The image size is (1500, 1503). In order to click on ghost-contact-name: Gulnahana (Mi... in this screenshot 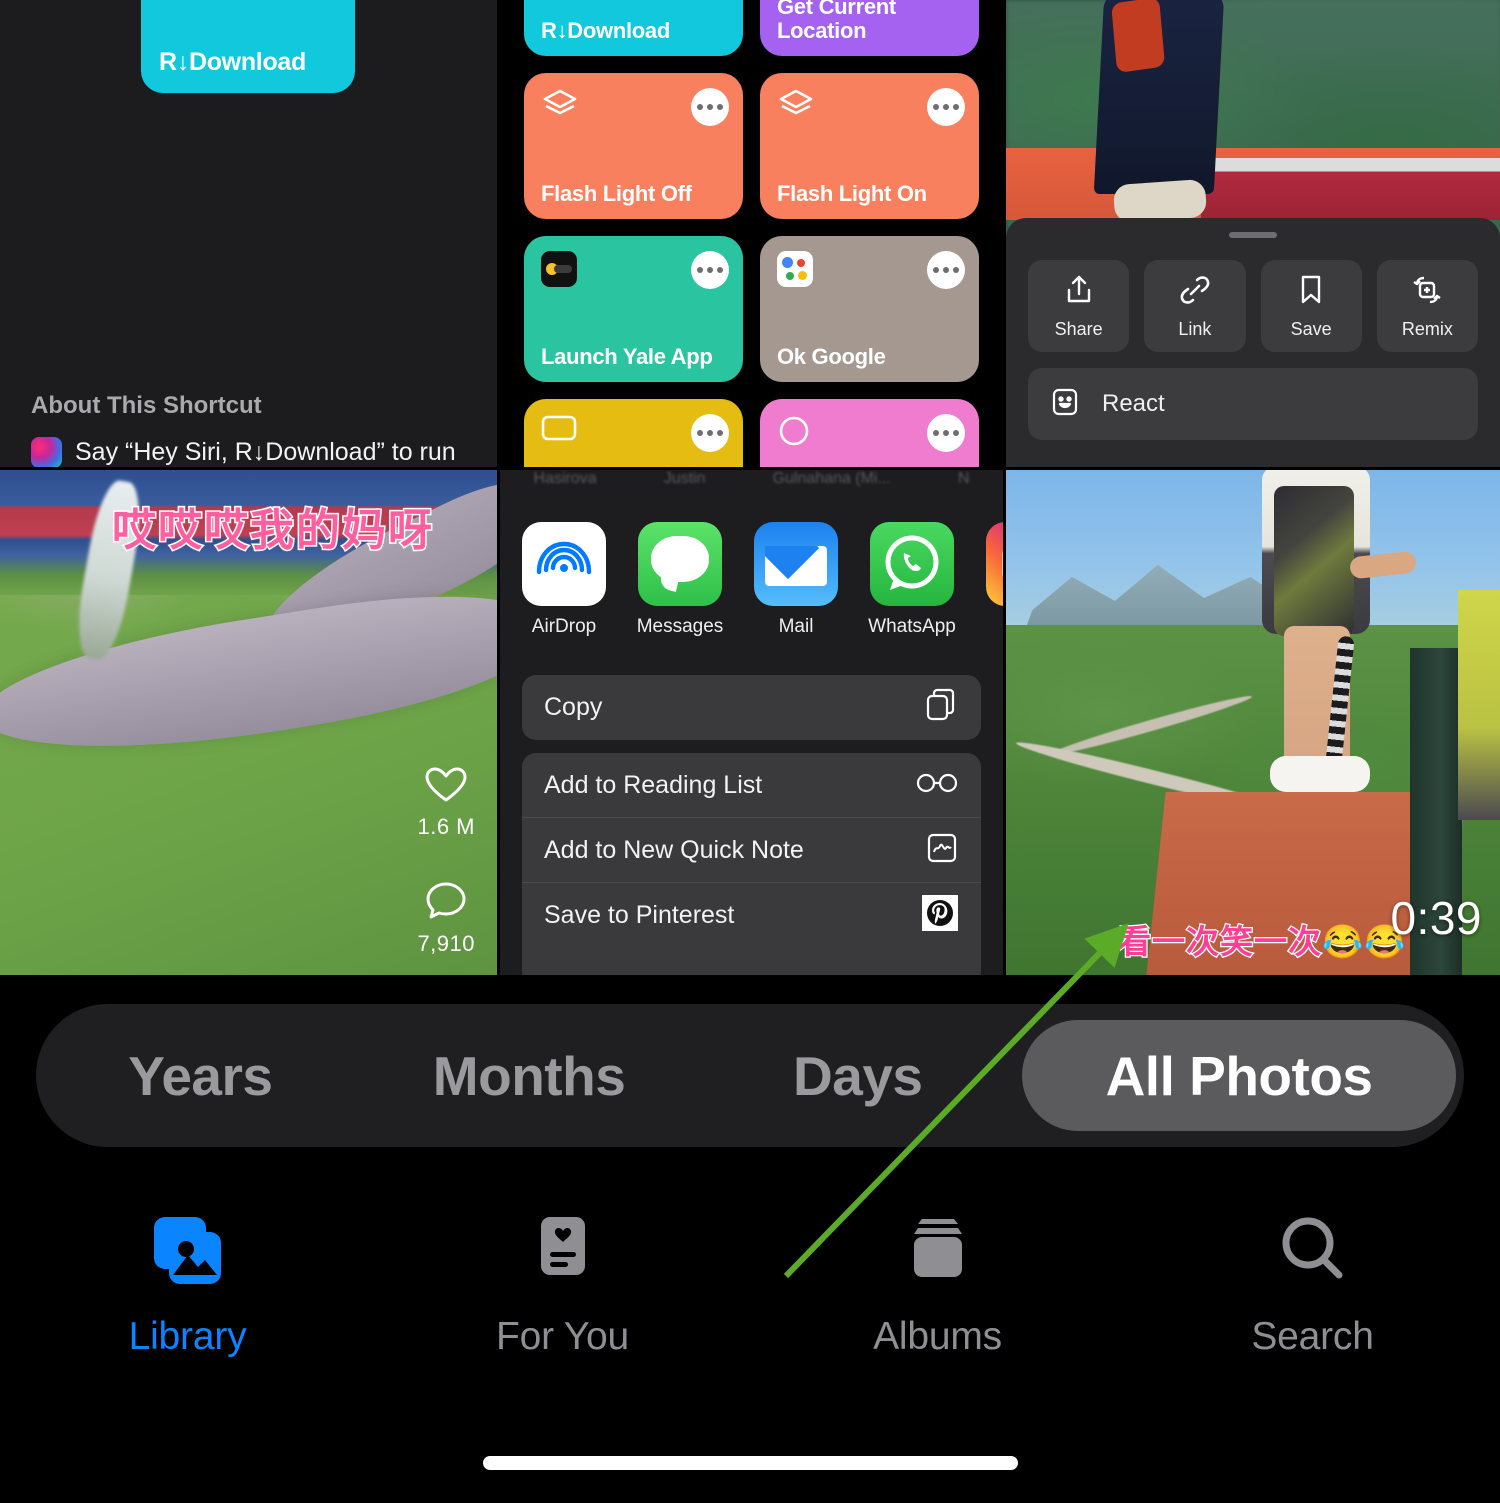, I will do `click(831, 478)`.